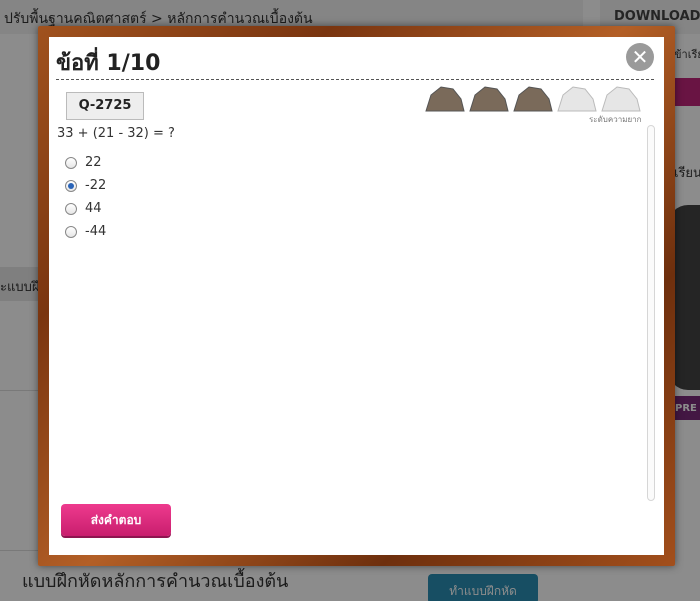 This screenshot has width=700, height=601. Describe the element at coordinates (108, 63) in the screenshot. I see `question-counter-title: ข้อที่ 1/10` at that location.